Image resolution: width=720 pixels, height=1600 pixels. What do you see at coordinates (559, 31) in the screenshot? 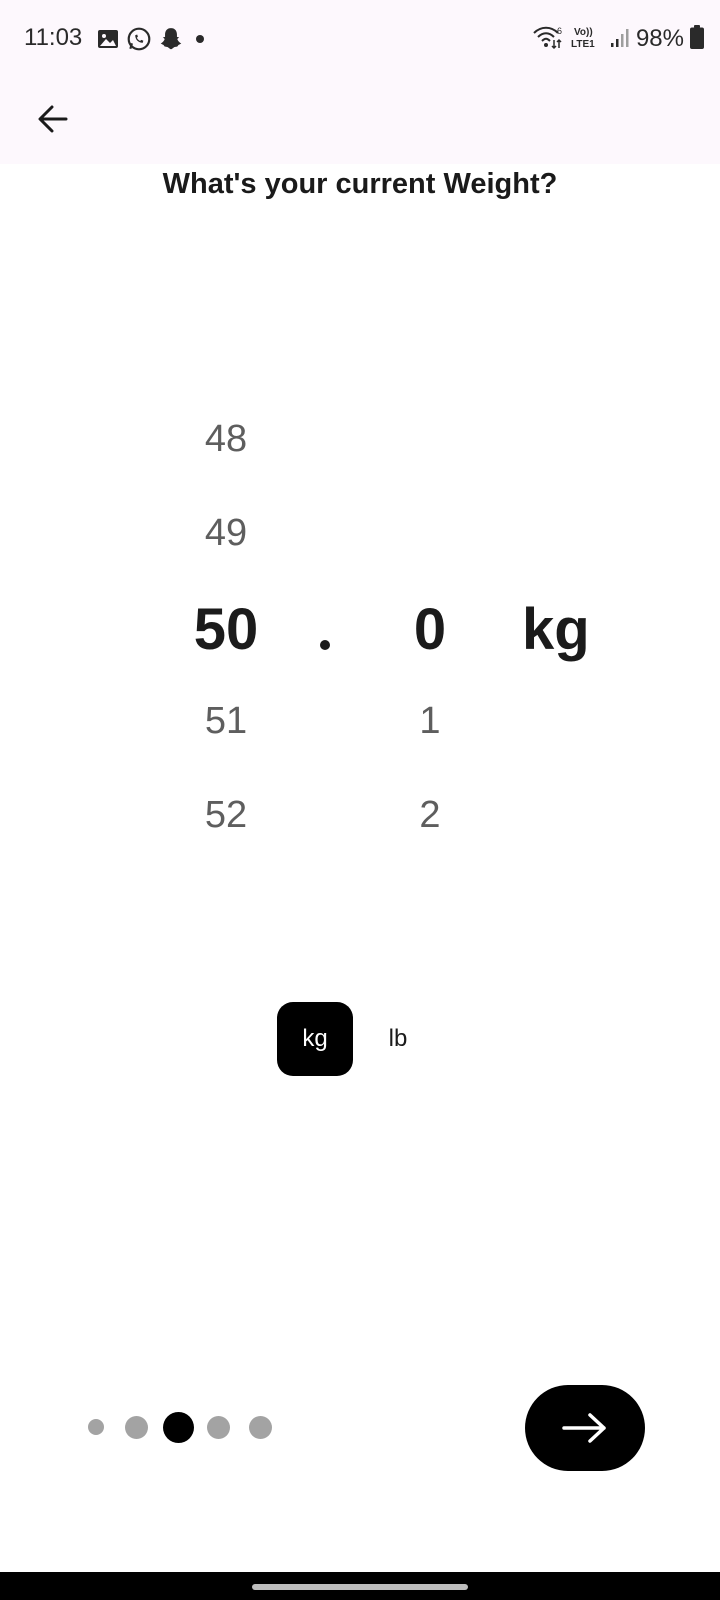
I see `wifi-label: 6` at bounding box center [559, 31].